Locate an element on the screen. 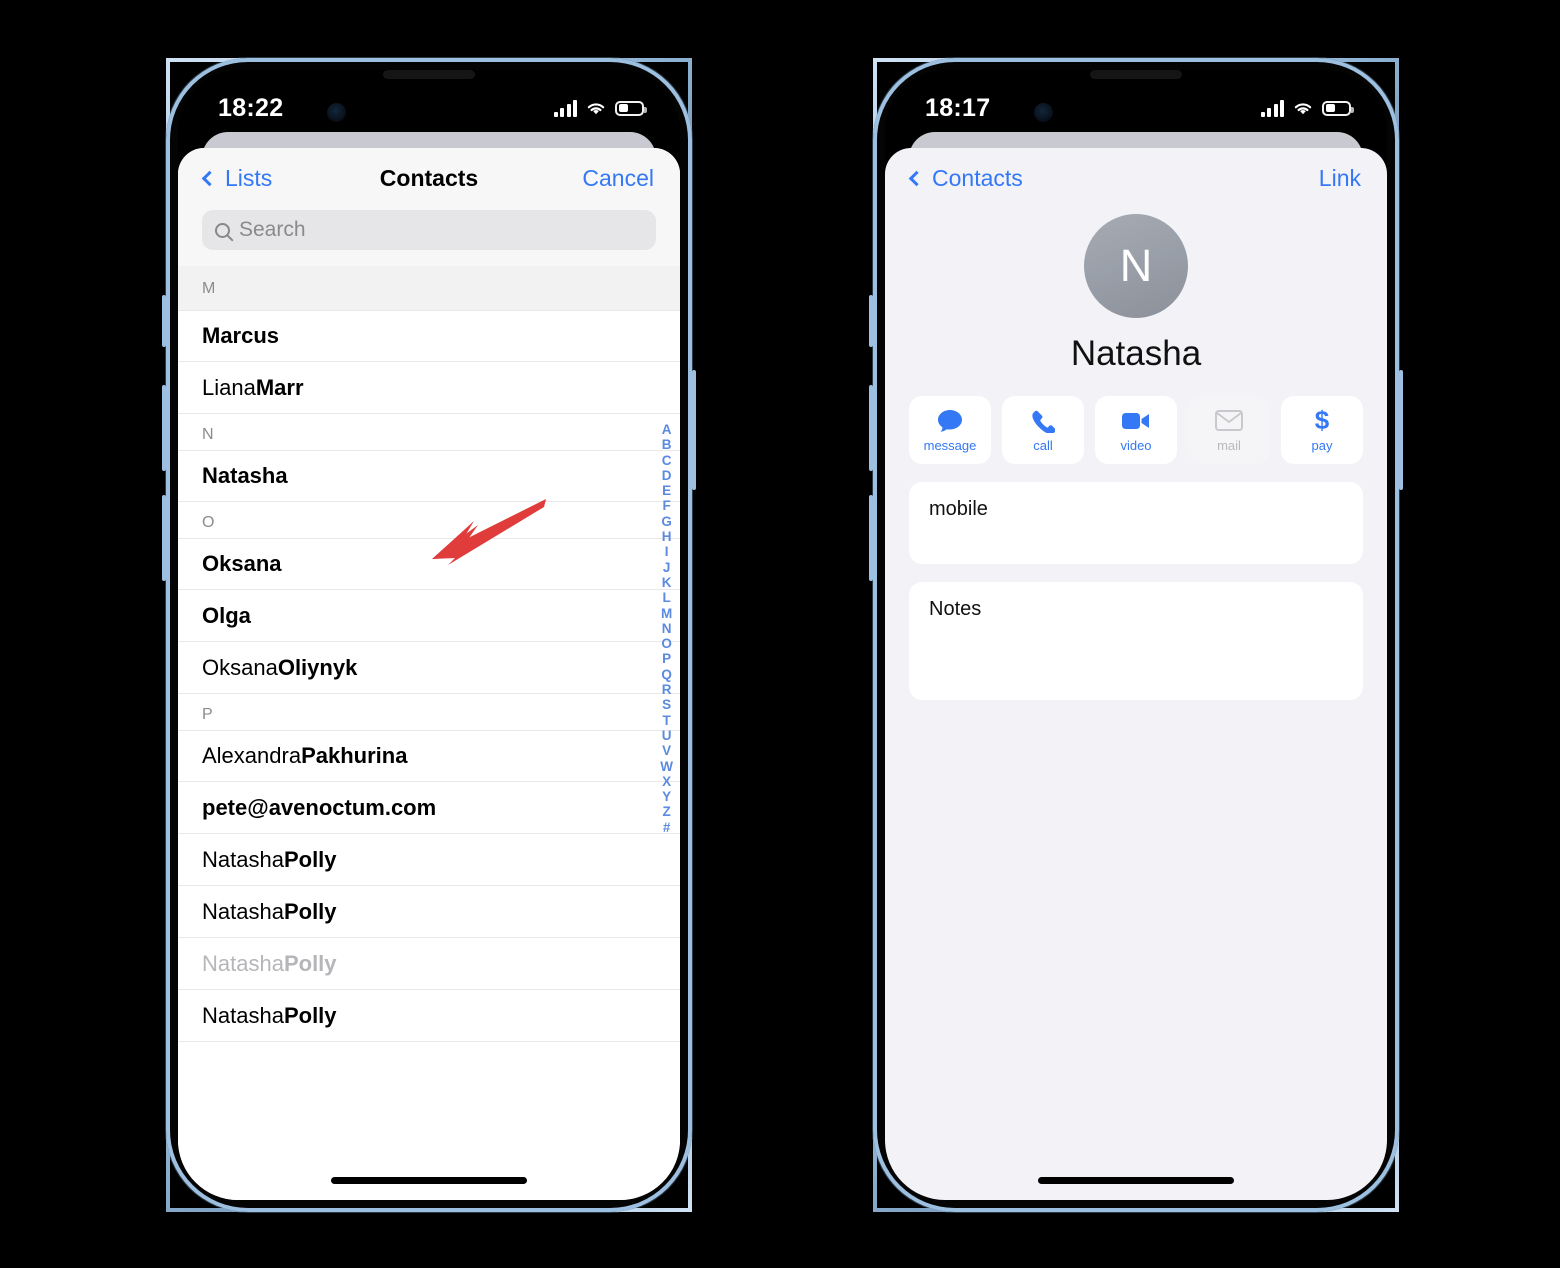 The width and height of the screenshot is (1560, 1268). contact-last-name: Oliynyk is located at coordinates (317, 667).